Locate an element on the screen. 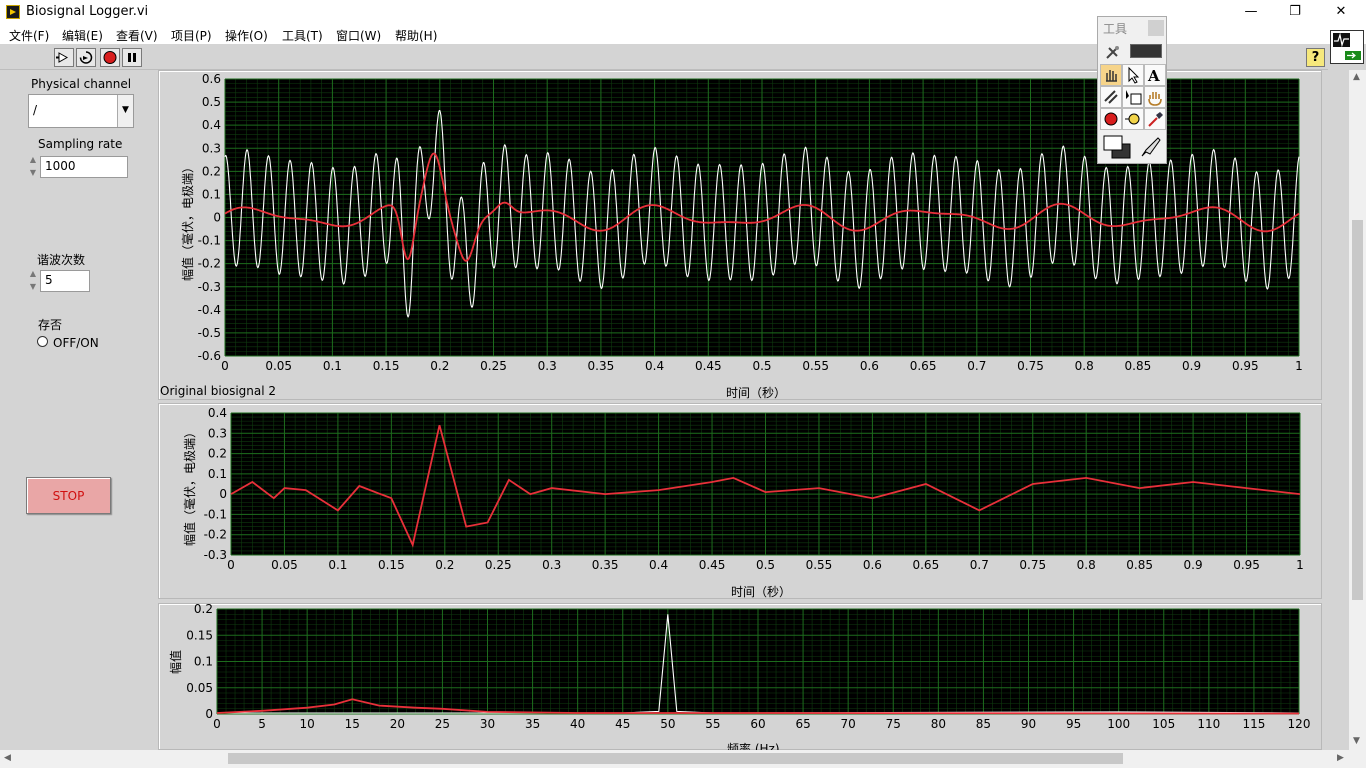 The height and width of the screenshot is (768, 1366). harmonics-stepper: ▲ ▼ is located at coordinates (33, 281).